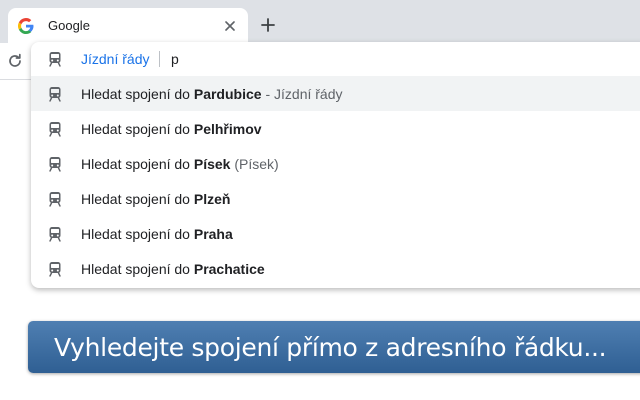 Image resolution: width=640 pixels, height=400 pixels. What do you see at coordinates (227, 128) in the screenshot?
I see `suggestion-city: Pelhřimov` at bounding box center [227, 128].